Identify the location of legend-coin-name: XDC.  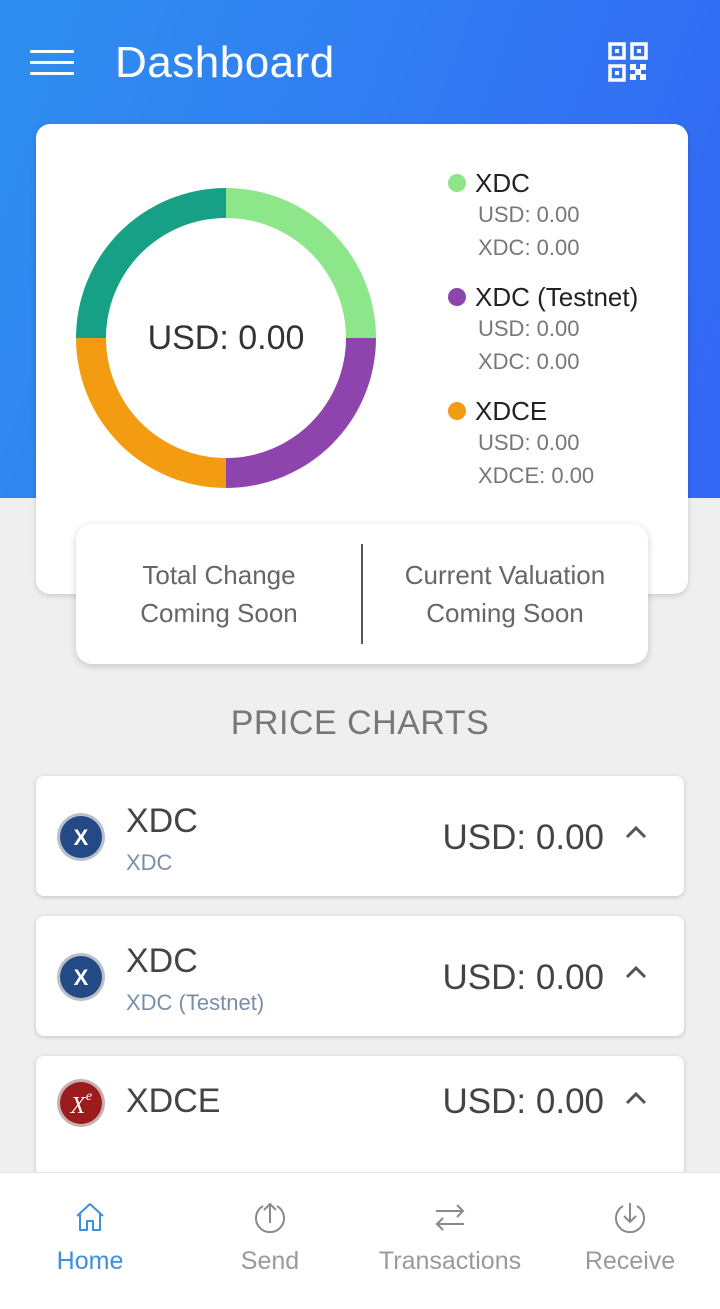
(502, 182).